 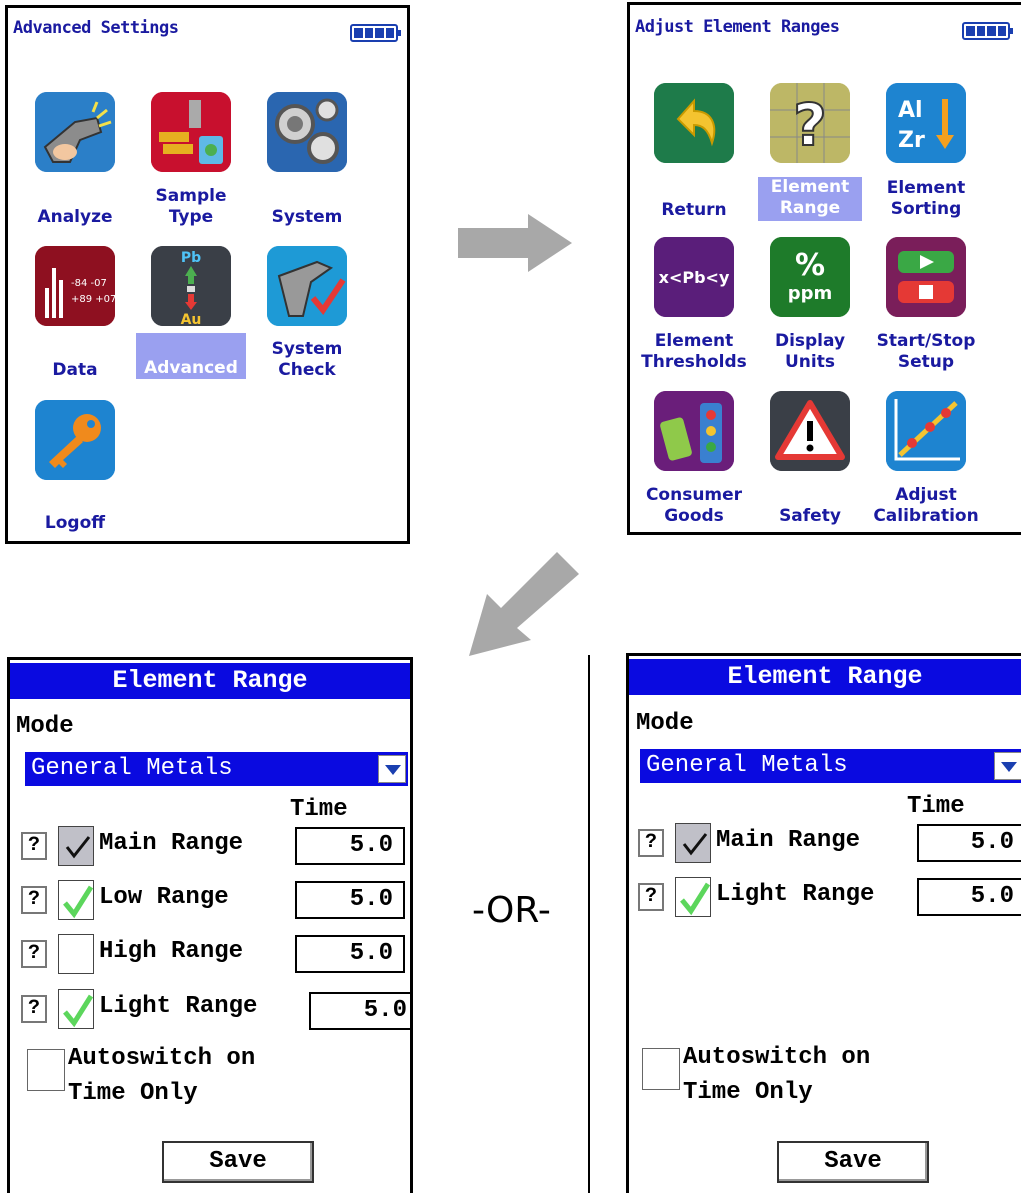 I want to click on low-range-label: Low Range, so click(x=164, y=897).